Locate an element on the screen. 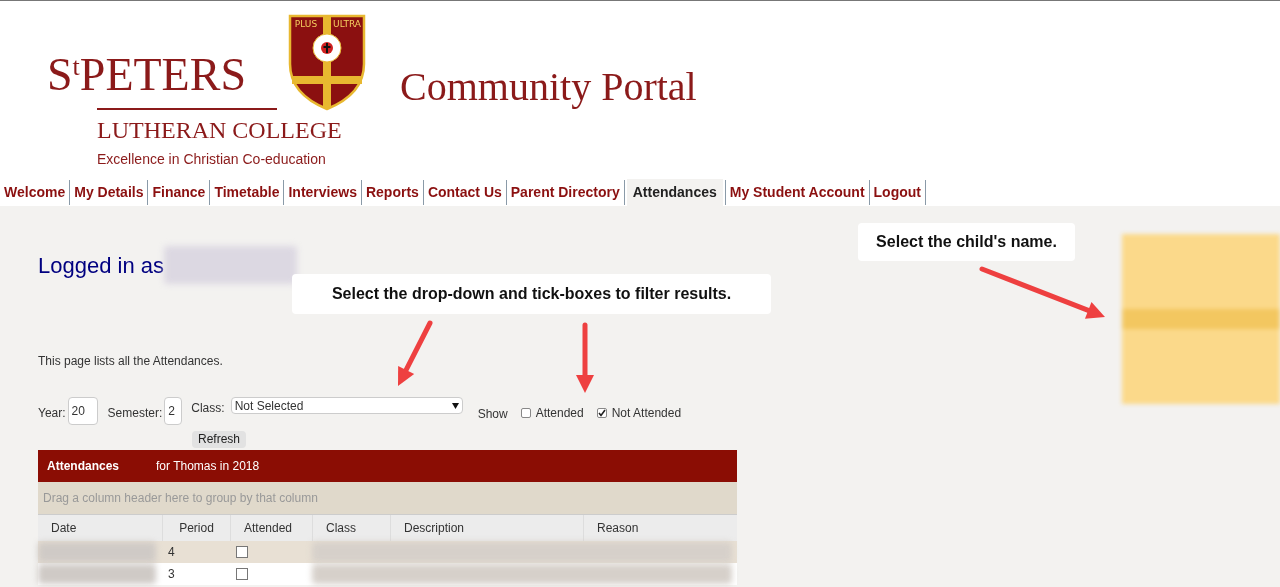 The width and height of the screenshot is (1280, 587). table-cell-text: 3 is located at coordinates (171, 574).